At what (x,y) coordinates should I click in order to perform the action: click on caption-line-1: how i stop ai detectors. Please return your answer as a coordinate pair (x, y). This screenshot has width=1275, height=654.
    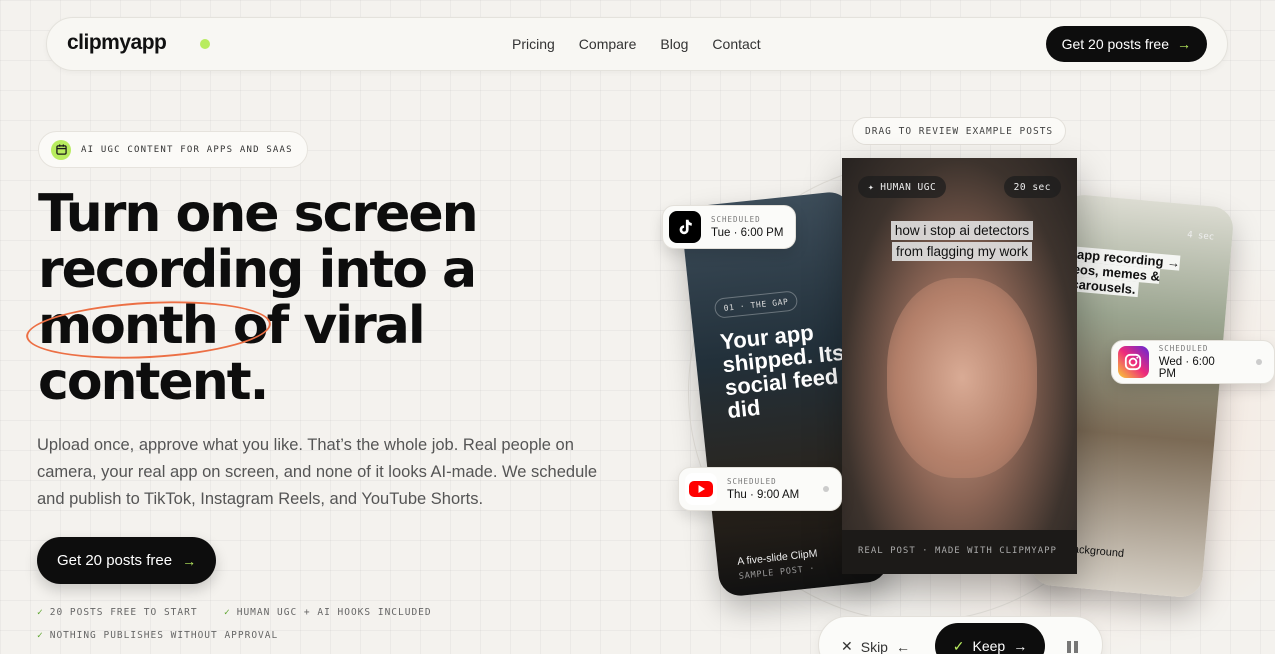
    Looking at the image, I should click on (962, 230).